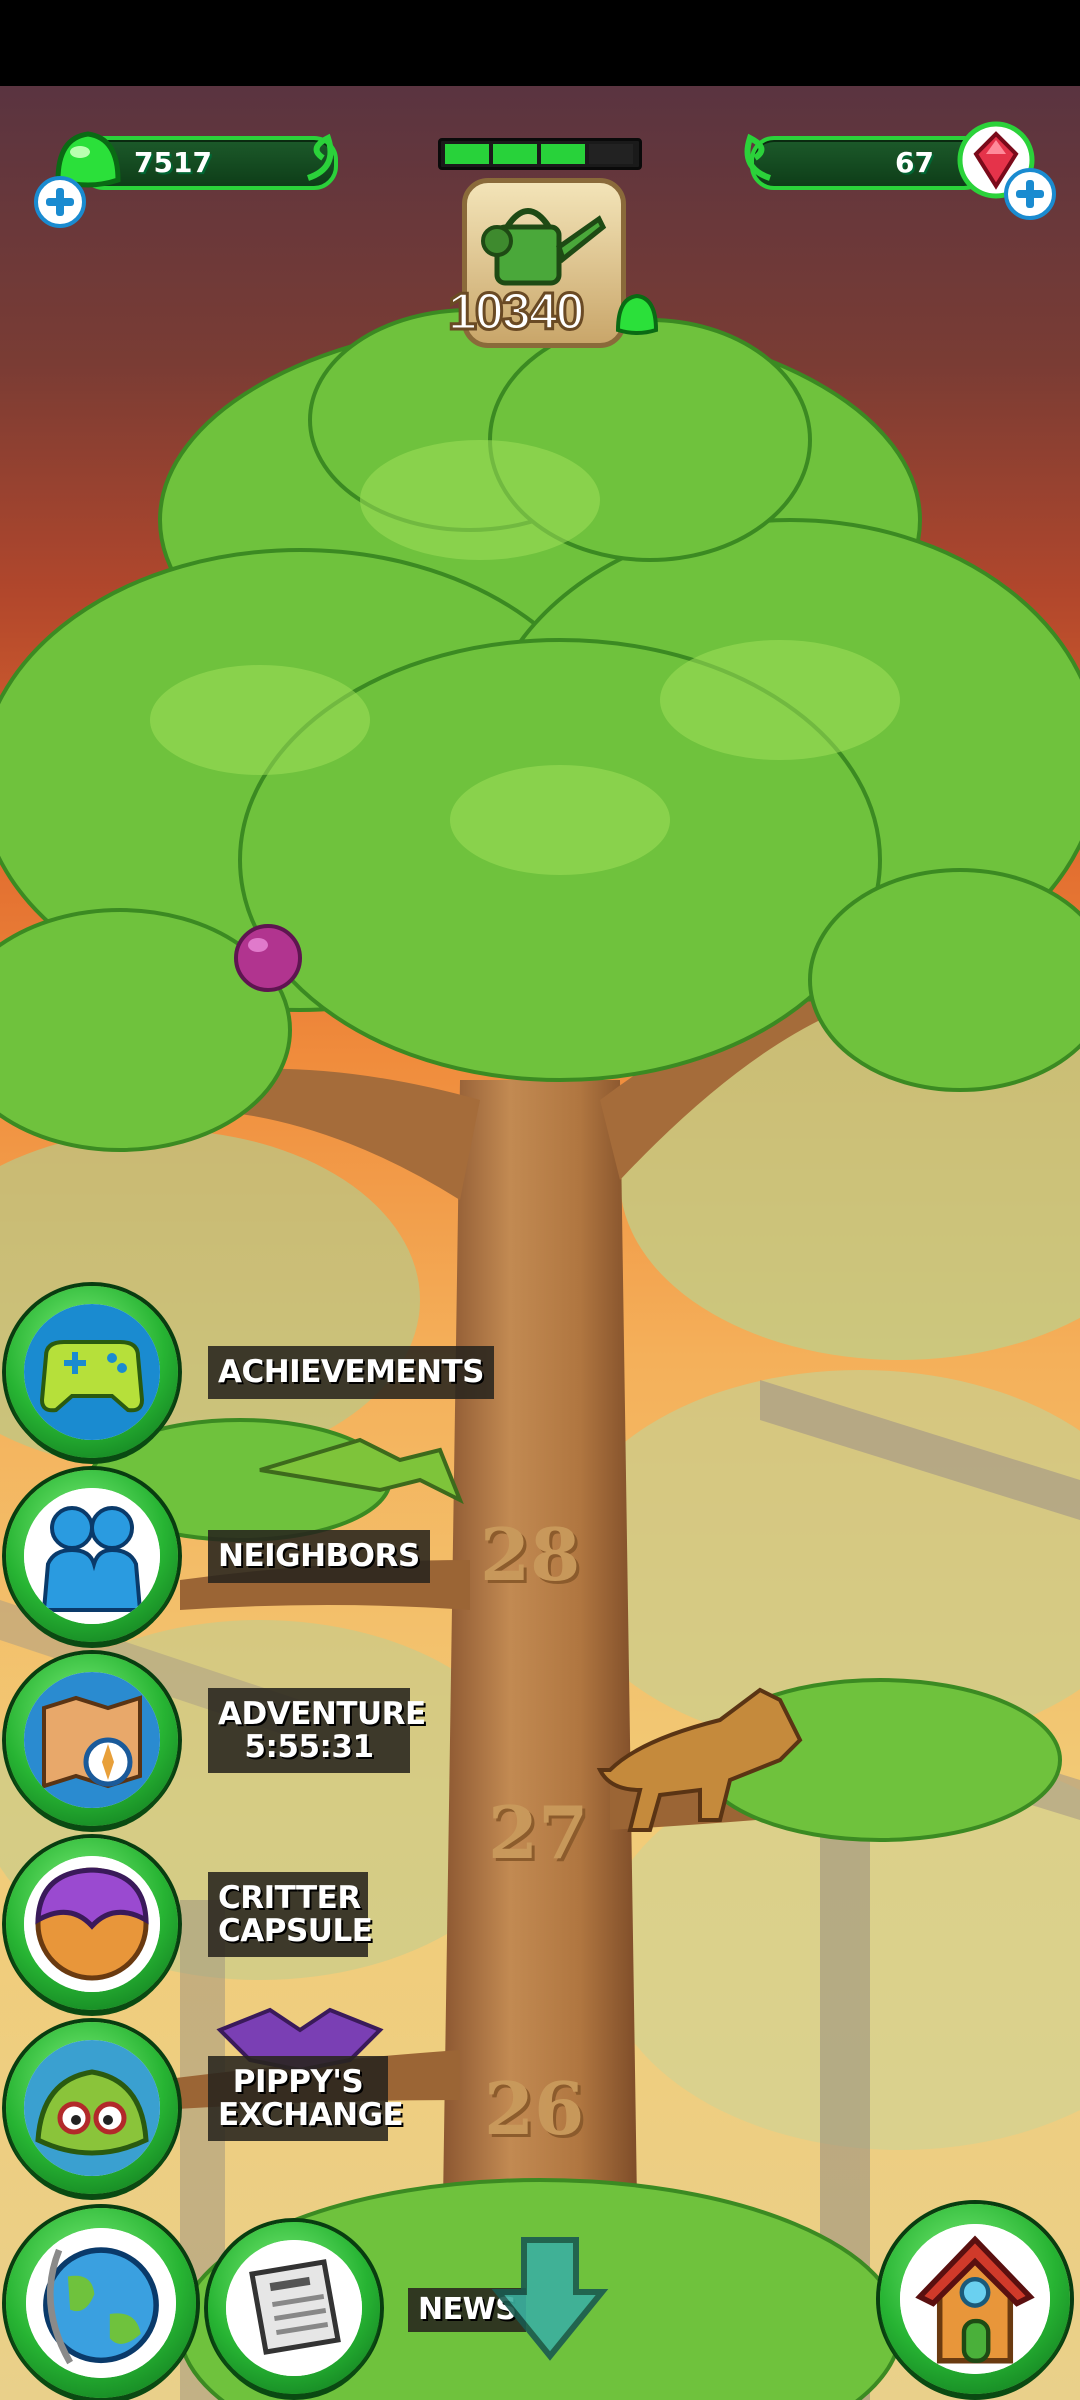  I want to click on globe-icon-frame, so click(101, 2303).